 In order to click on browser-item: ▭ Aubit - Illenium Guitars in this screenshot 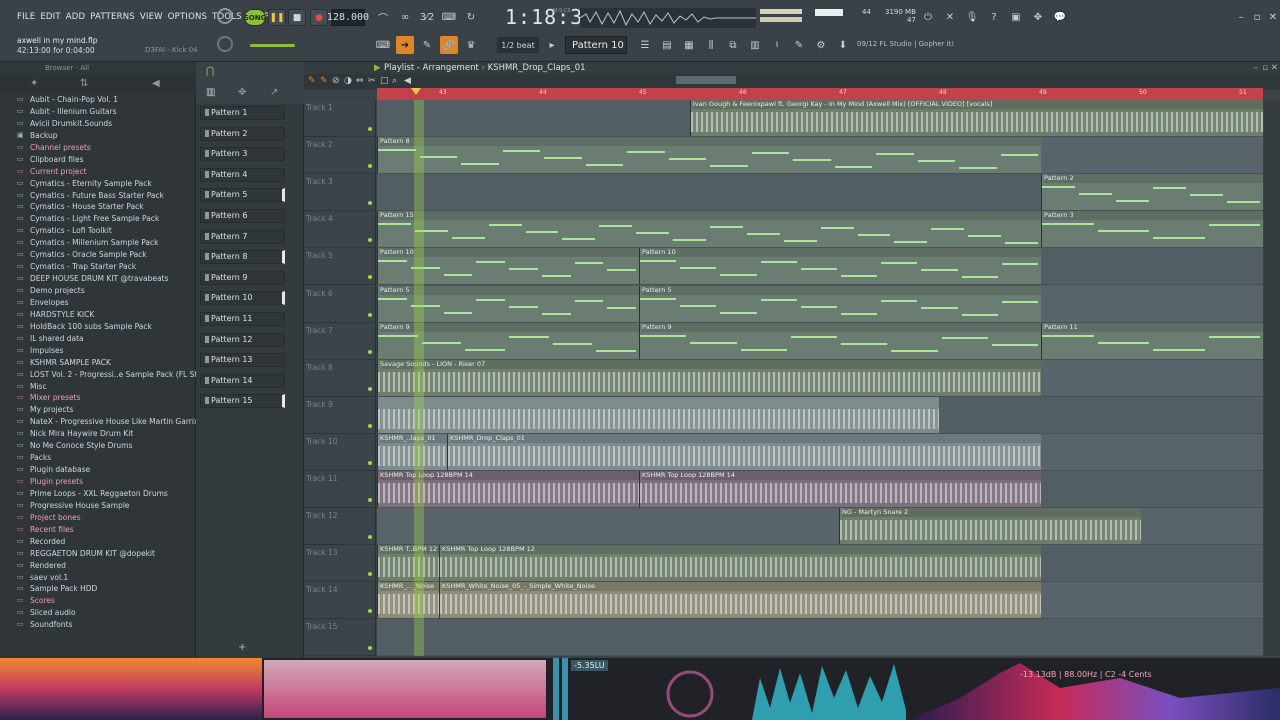, I will do `click(98, 112)`.